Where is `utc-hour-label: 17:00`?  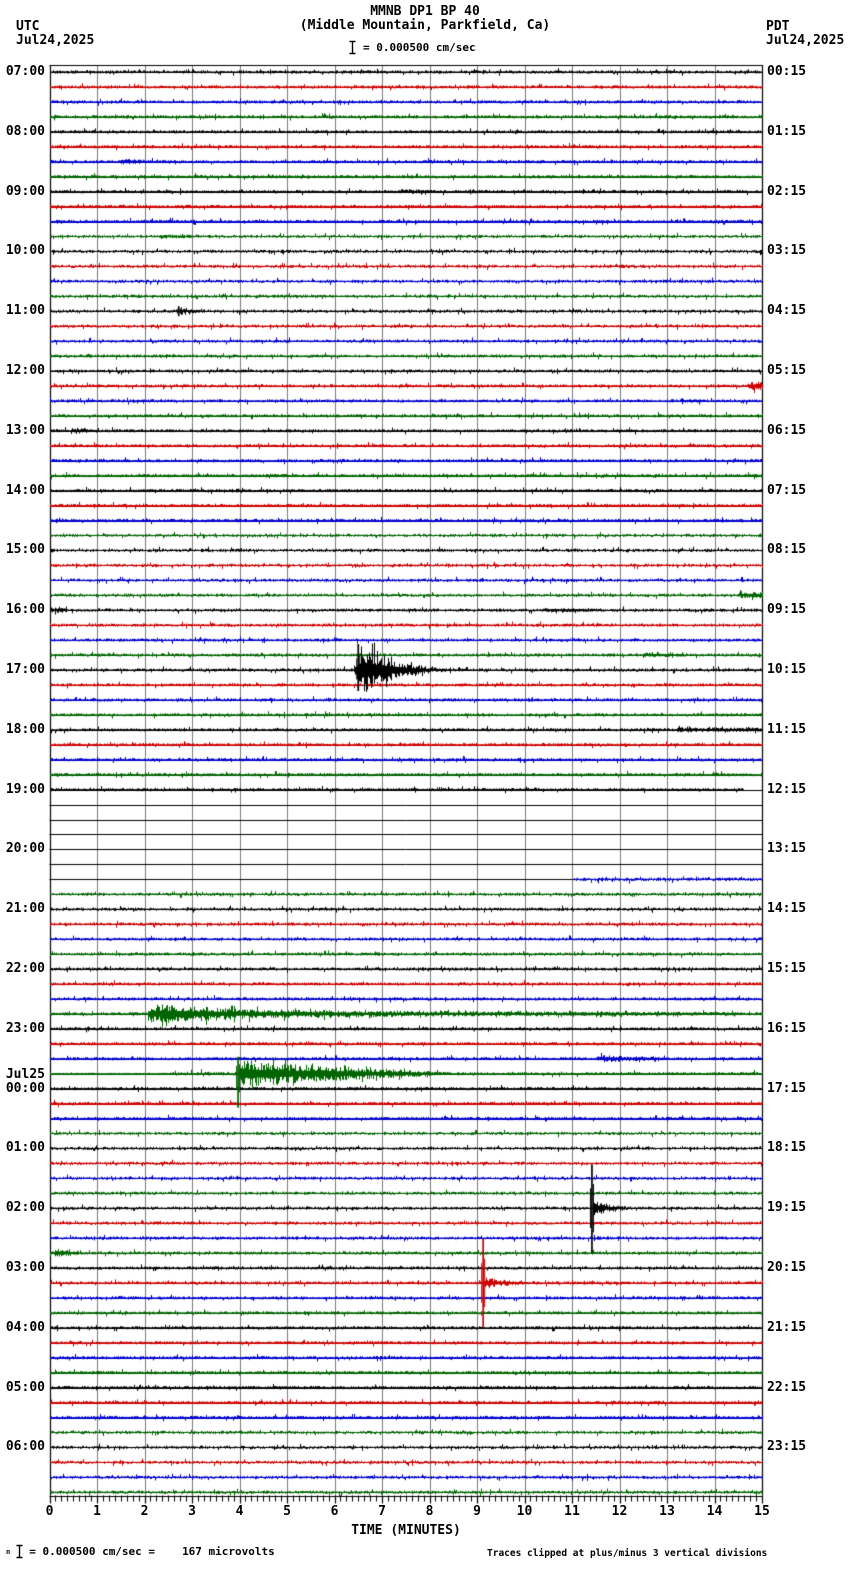 utc-hour-label: 17:00 is located at coordinates (25, 669).